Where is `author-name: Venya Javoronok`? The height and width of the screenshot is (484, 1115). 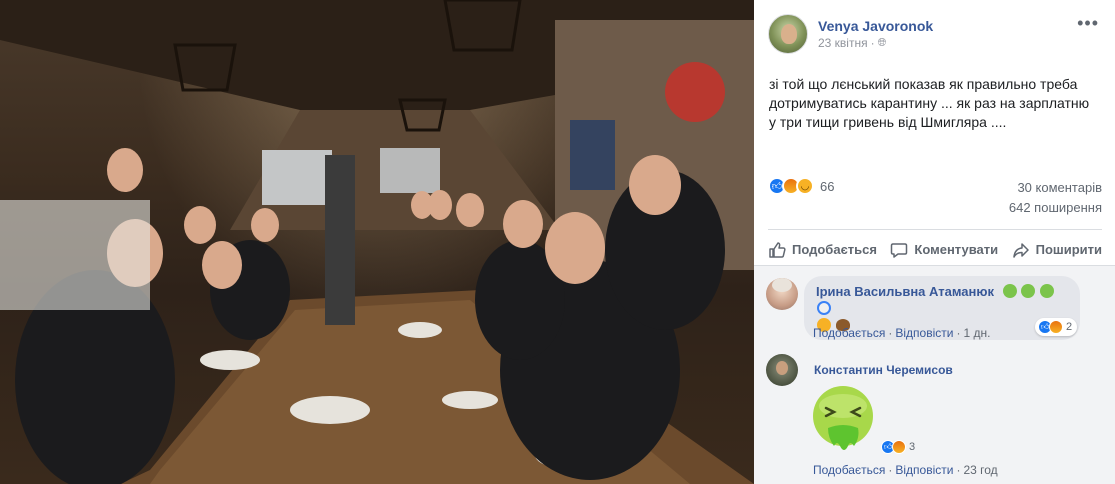 author-name: Venya Javoronok is located at coordinates (875, 26).